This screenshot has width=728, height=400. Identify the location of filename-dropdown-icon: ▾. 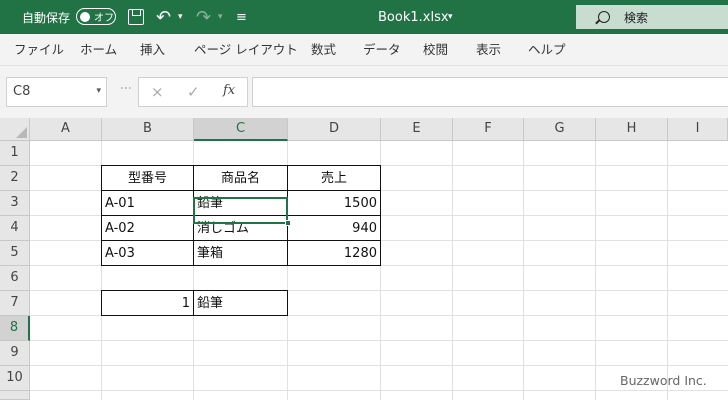
(450, 17).